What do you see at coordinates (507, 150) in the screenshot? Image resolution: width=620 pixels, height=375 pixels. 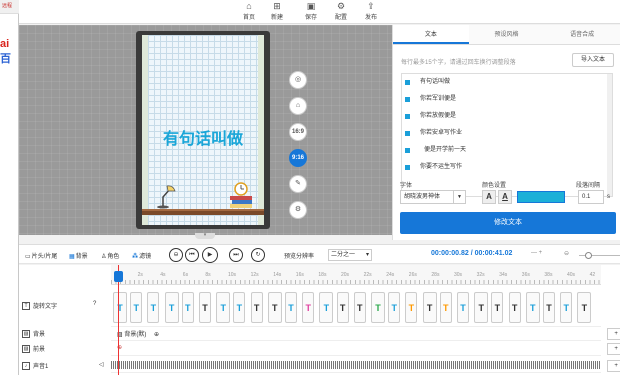 I see `list-item: 便是开学前一天` at bounding box center [507, 150].